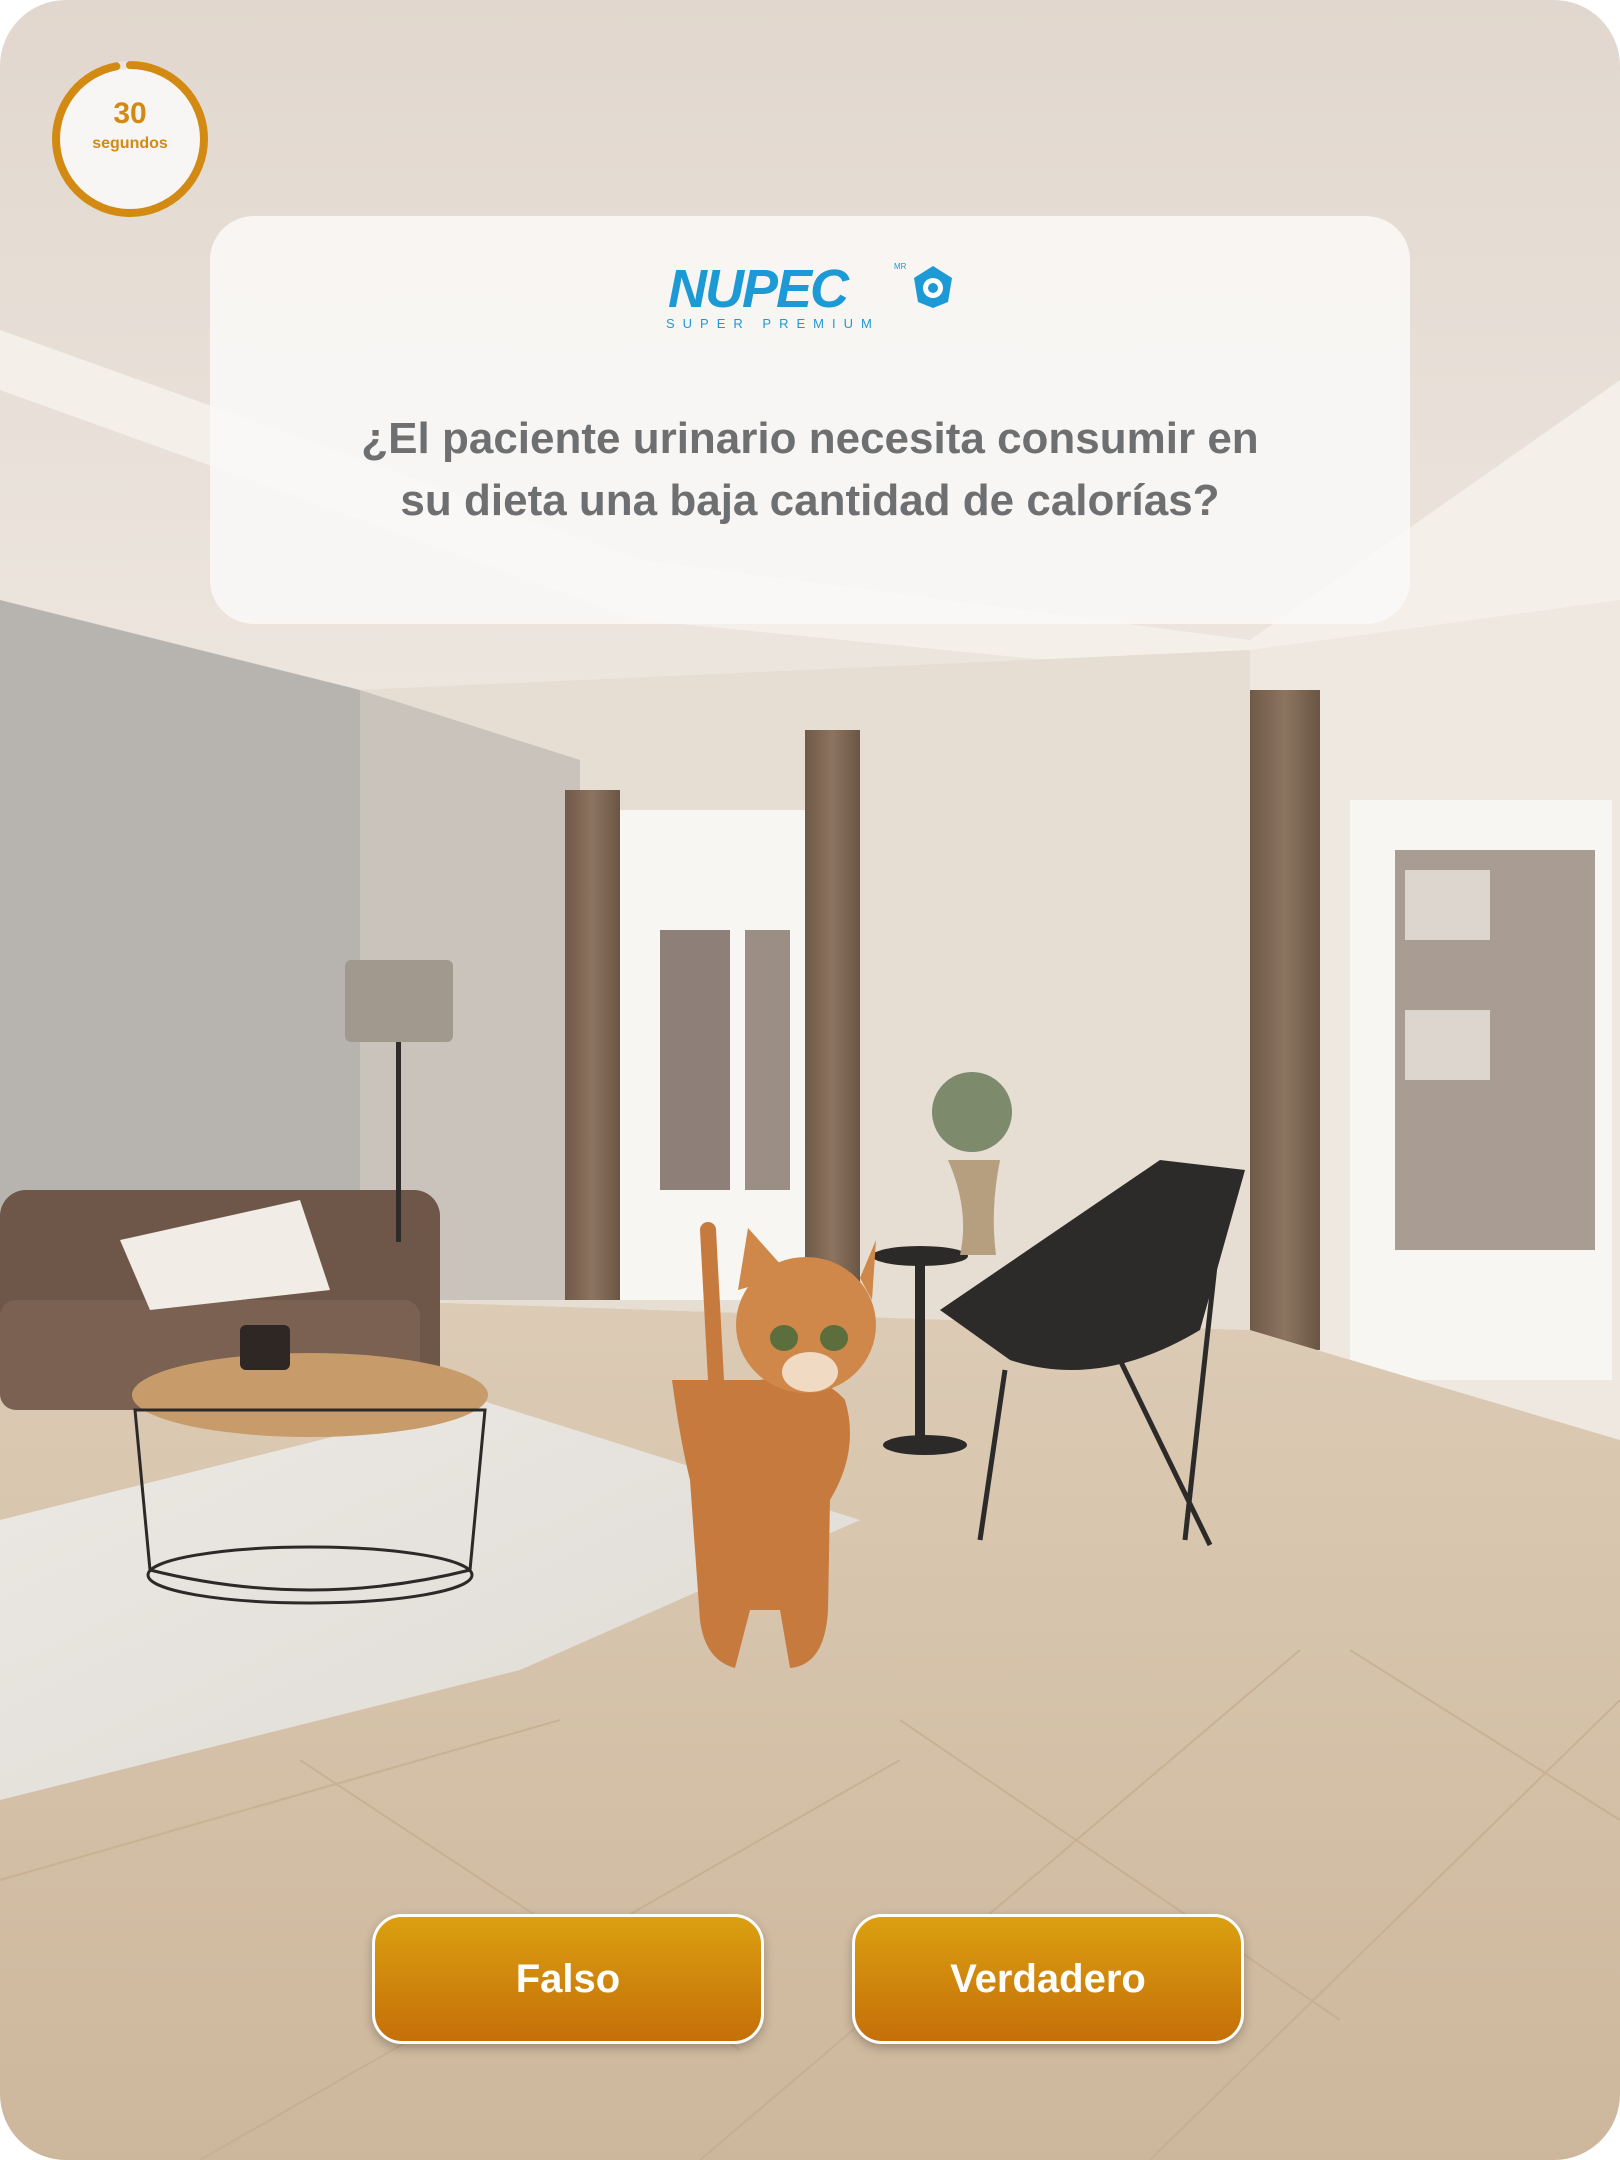 The height and width of the screenshot is (2160, 1620). Describe the element at coordinates (130, 113) in the screenshot. I see `timer-value: 30` at that location.